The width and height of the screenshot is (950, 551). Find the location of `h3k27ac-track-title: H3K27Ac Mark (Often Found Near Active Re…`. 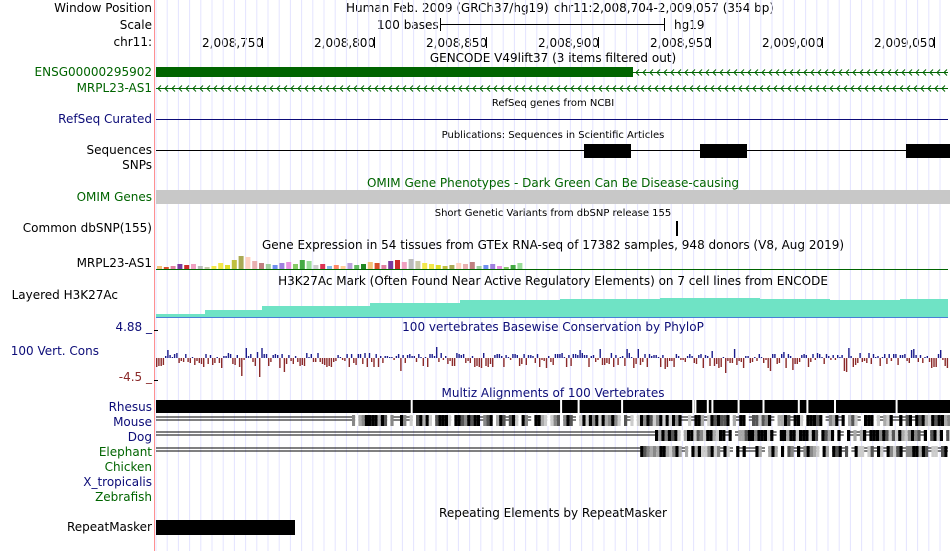

h3k27ac-track-title: H3K27Ac Mark (Often Found Near Active Re… is located at coordinates (553, 281).